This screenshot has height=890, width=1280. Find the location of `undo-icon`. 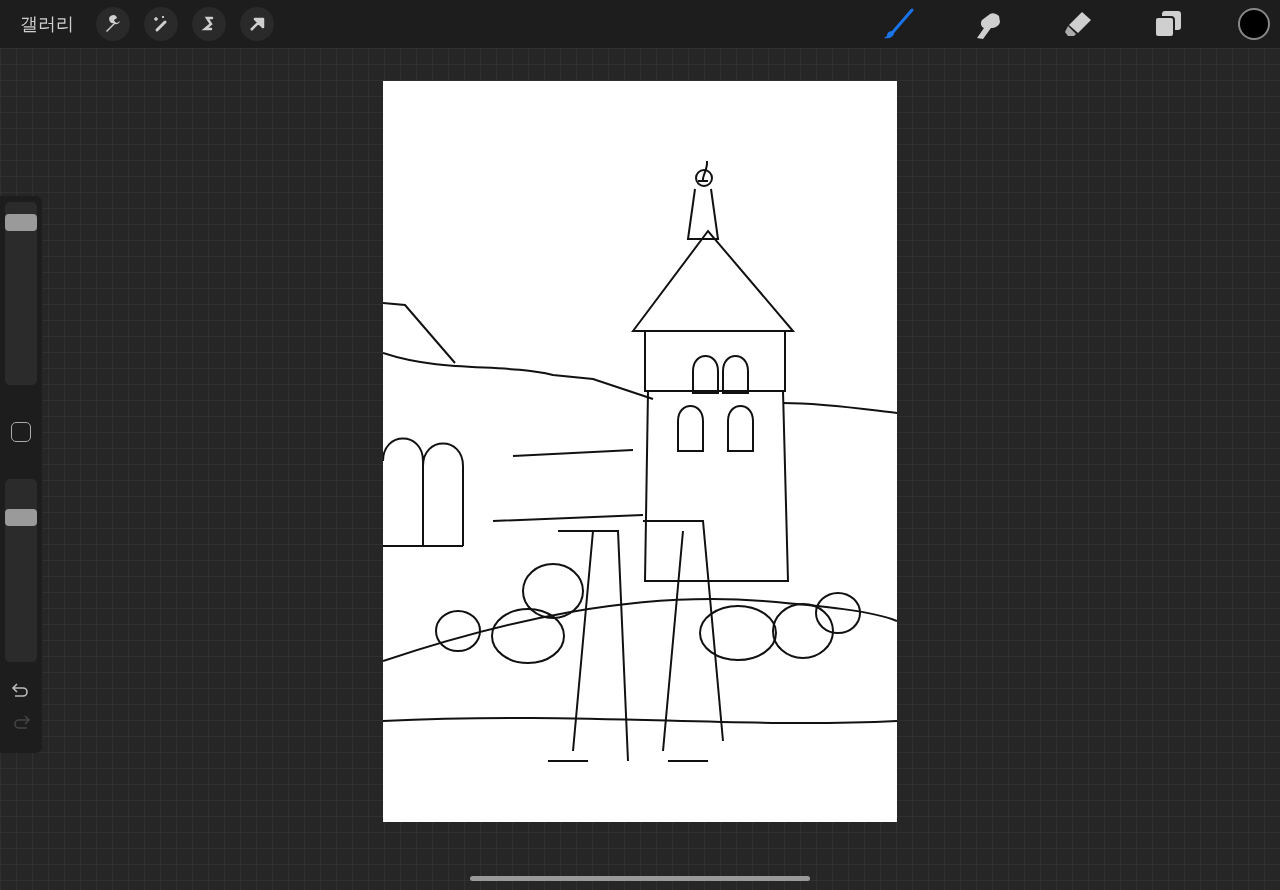

undo-icon is located at coordinates (21, 691).